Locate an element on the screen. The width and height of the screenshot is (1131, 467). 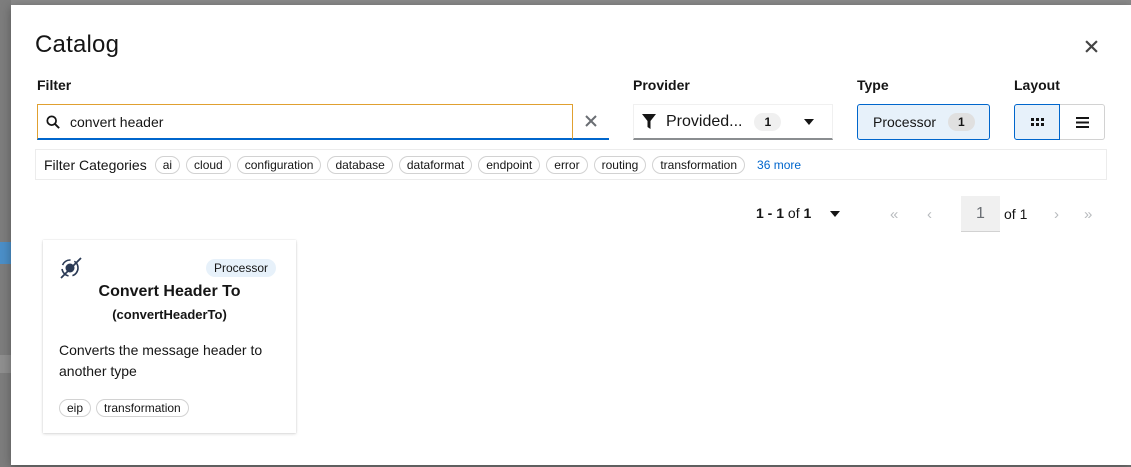
category-chip: dataformat is located at coordinates (435, 164).